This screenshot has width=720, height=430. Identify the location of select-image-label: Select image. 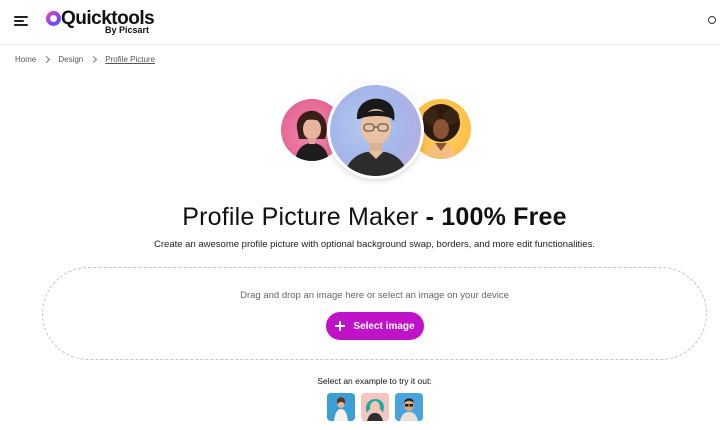
(384, 326).